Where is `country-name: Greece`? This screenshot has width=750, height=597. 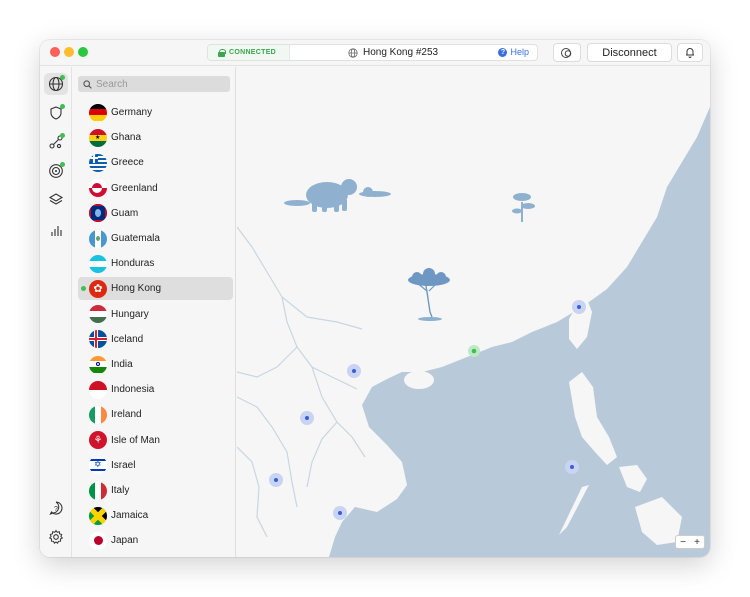
country-name: Greece is located at coordinates (127, 163).